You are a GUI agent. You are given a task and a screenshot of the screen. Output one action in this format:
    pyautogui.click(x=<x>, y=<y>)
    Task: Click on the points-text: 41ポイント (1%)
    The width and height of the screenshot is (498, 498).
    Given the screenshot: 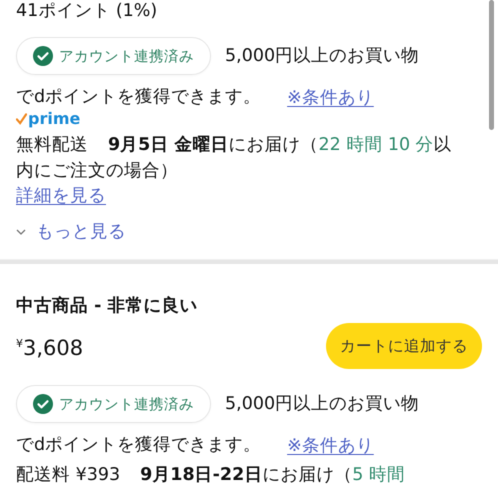 What is the action you would take?
    pyautogui.click(x=87, y=11)
    